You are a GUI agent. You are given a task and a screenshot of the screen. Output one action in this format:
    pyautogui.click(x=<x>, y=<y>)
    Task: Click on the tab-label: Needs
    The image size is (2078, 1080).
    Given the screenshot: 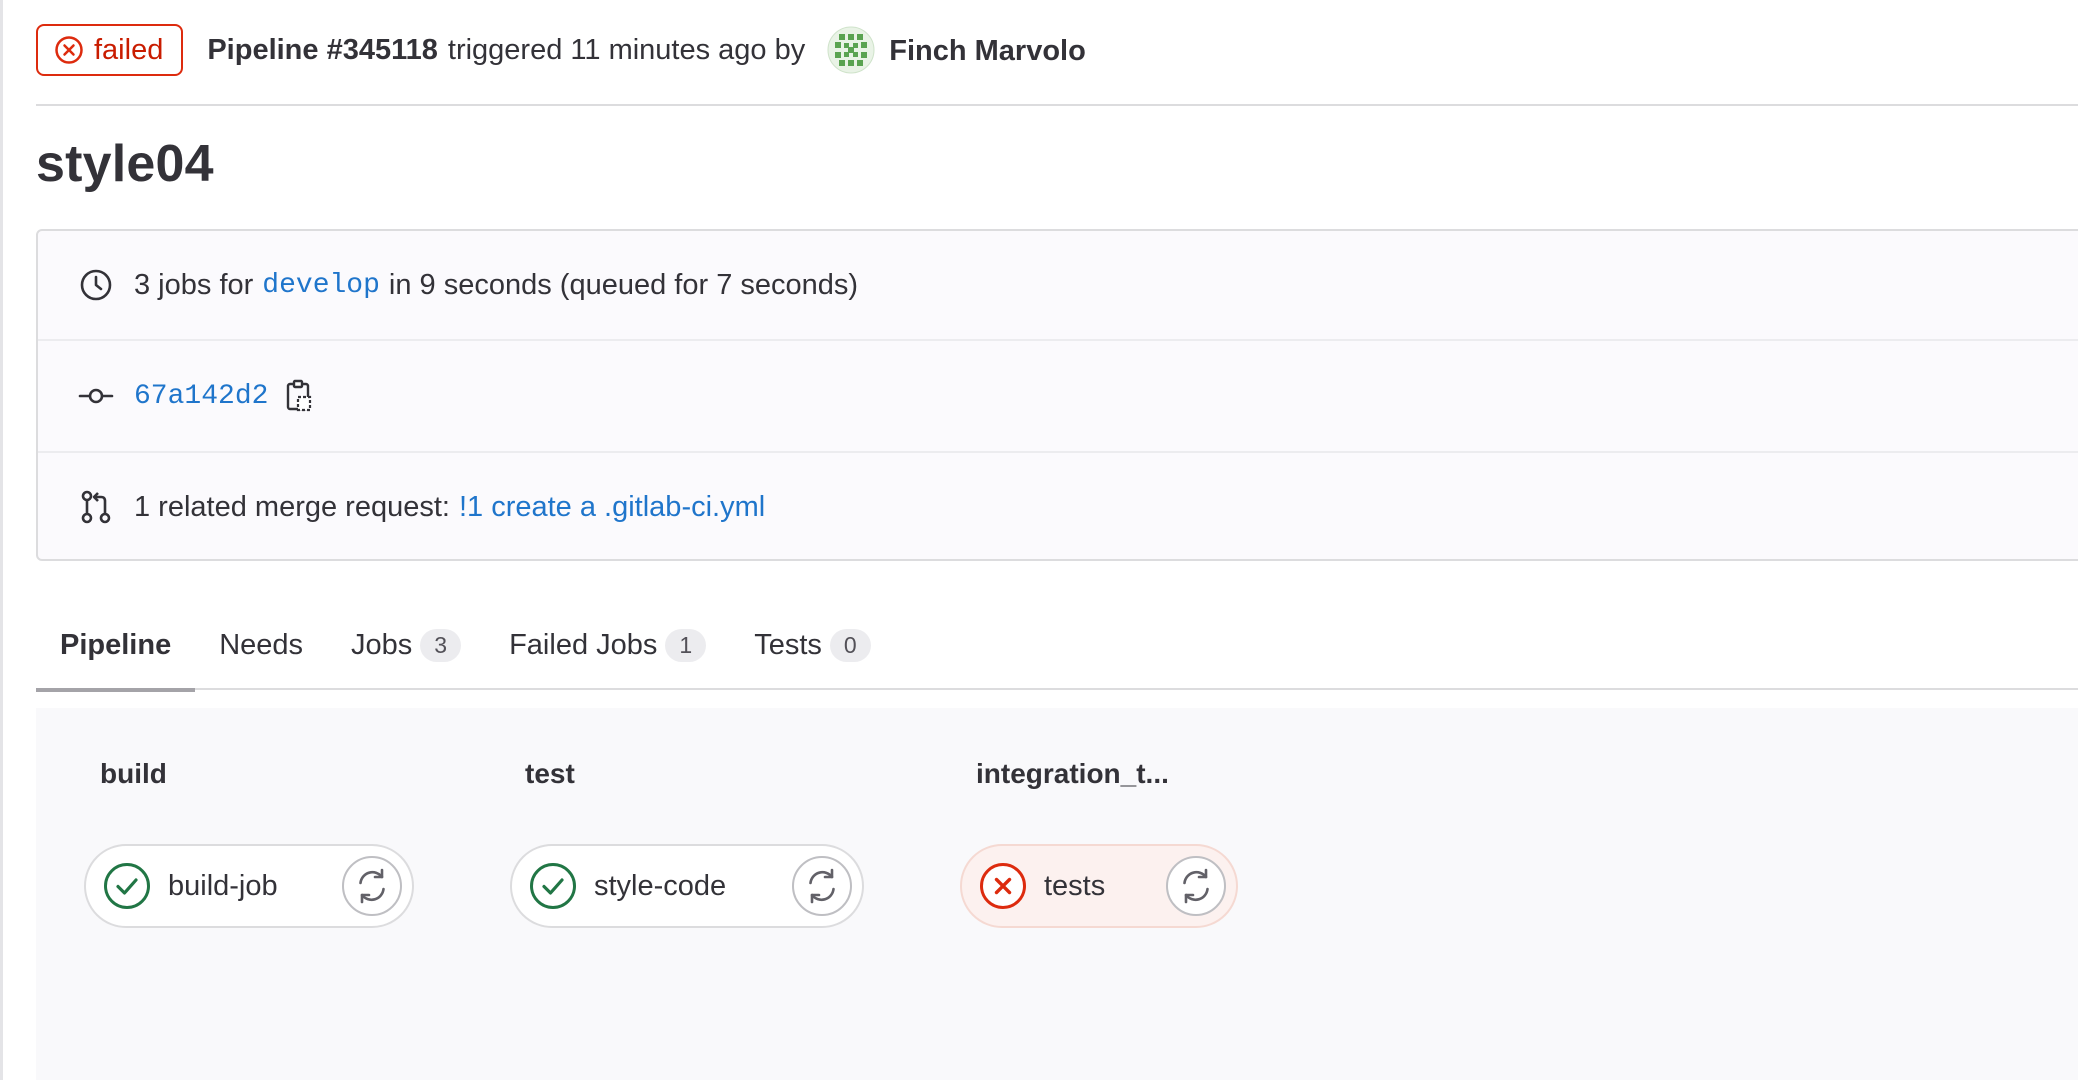 What is the action you would take?
    pyautogui.click(x=261, y=644)
    